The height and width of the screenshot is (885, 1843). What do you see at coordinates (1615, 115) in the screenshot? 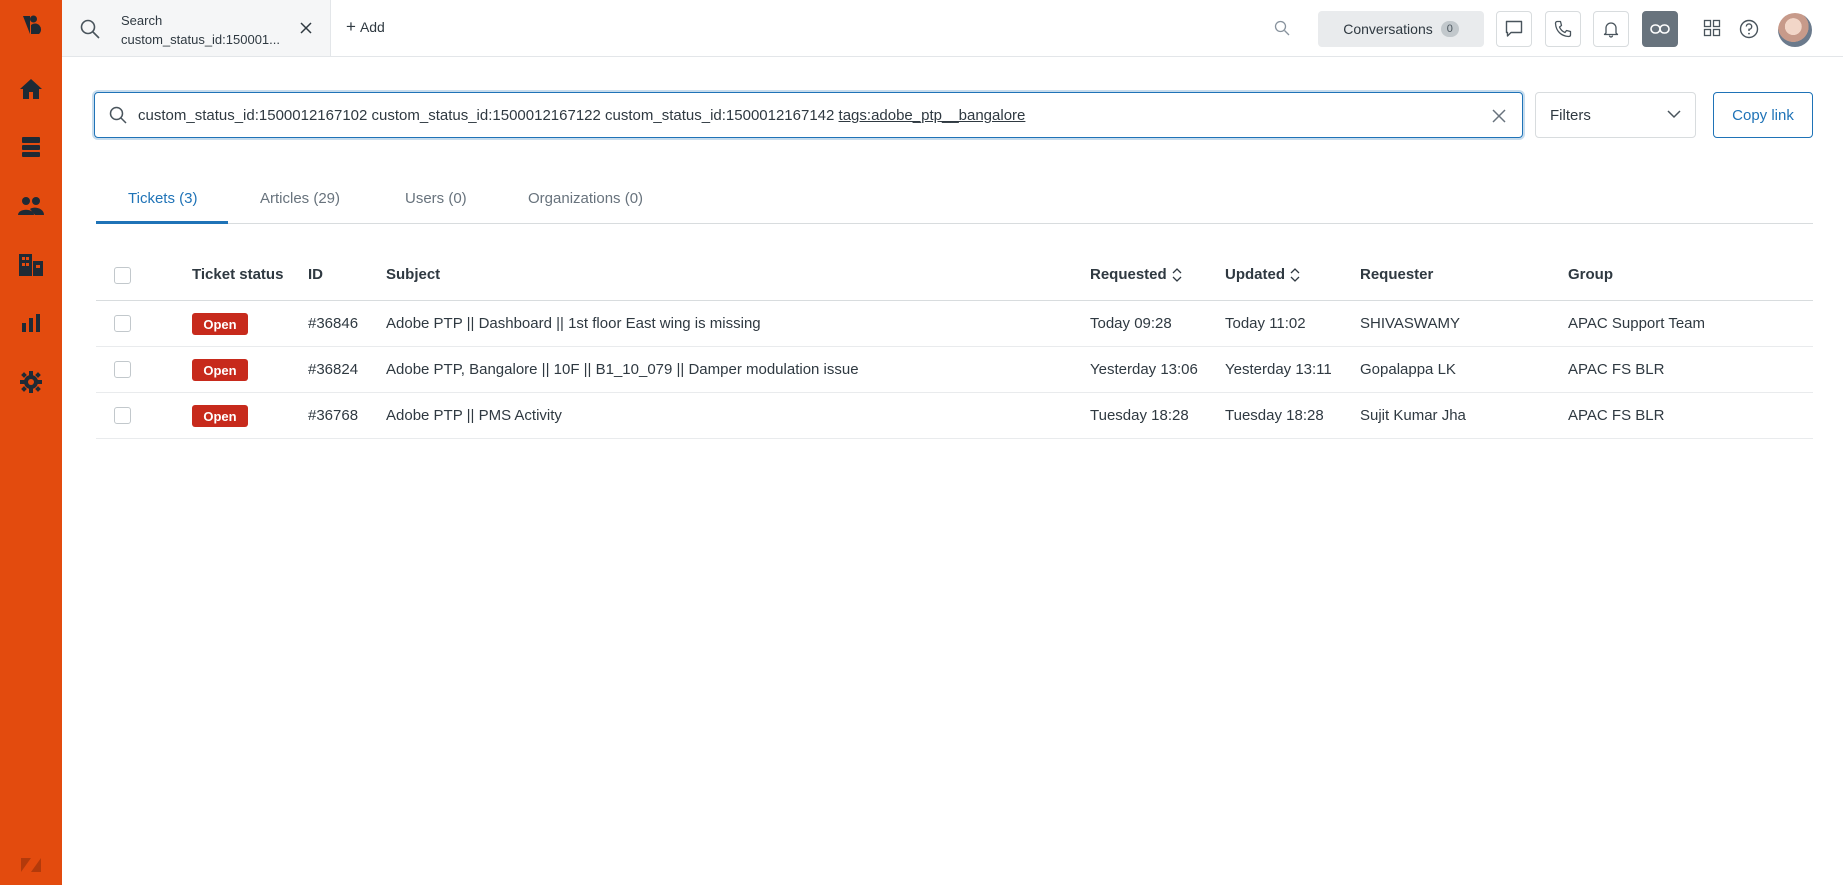
I see `filters-dropdown: Filters` at bounding box center [1615, 115].